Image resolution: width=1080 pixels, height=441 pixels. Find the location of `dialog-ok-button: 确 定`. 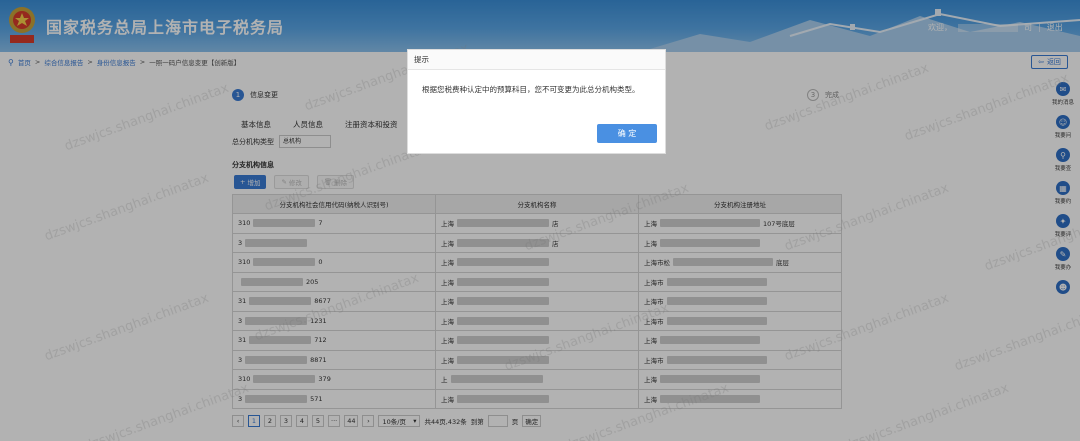

dialog-ok-button: 确 定 is located at coordinates (627, 133).